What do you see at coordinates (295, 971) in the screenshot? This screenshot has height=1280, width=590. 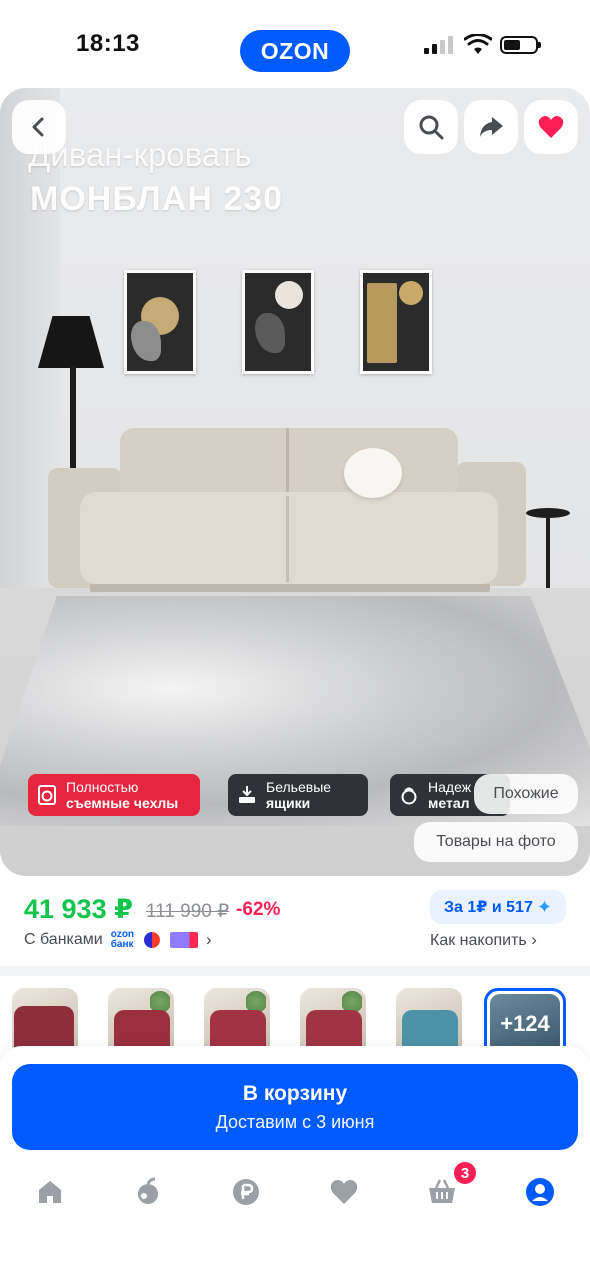 I see `section-divider` at bounding box center [295, 971].